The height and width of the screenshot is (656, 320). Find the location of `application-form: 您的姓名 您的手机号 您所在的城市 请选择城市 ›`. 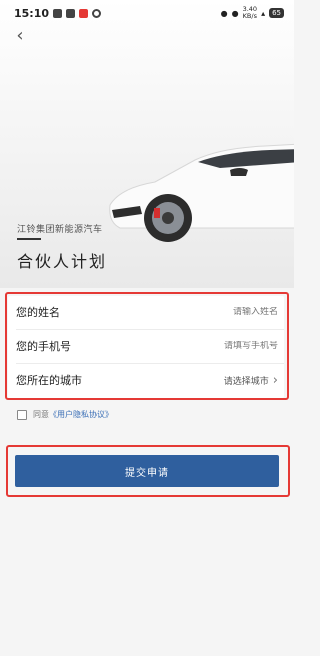

application-form: 您的姓名 您的手机号 您所在的城市 请选择城市 › is located at coordinates (146, 347).